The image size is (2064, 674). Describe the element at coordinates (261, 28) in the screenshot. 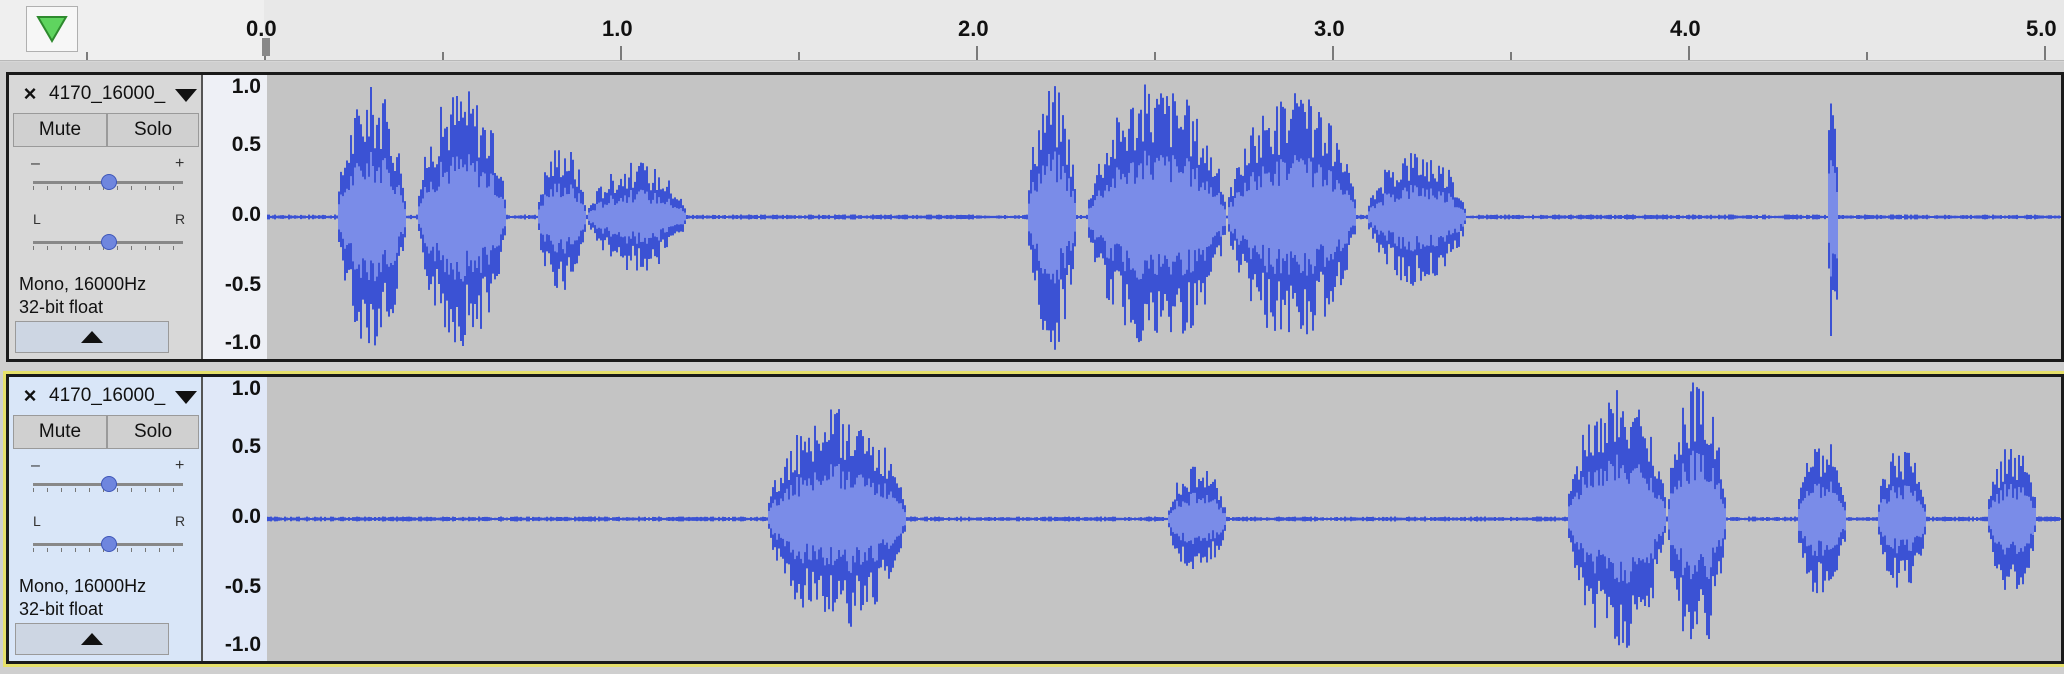

I see `ruler-label-0: 0.0` at that location.